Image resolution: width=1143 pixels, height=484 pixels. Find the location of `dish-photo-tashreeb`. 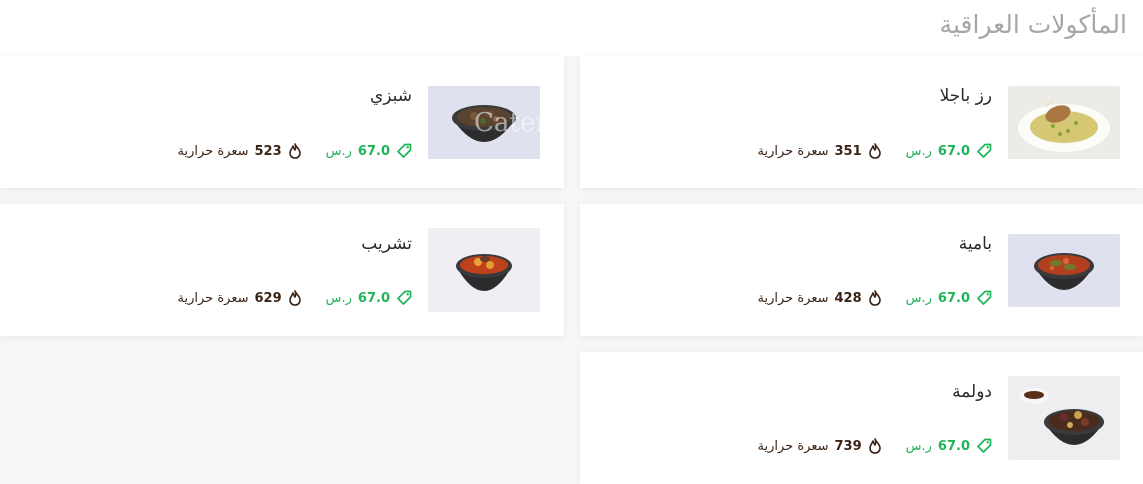

dish-photo-tashreeb is located at coordinates (484, 270).